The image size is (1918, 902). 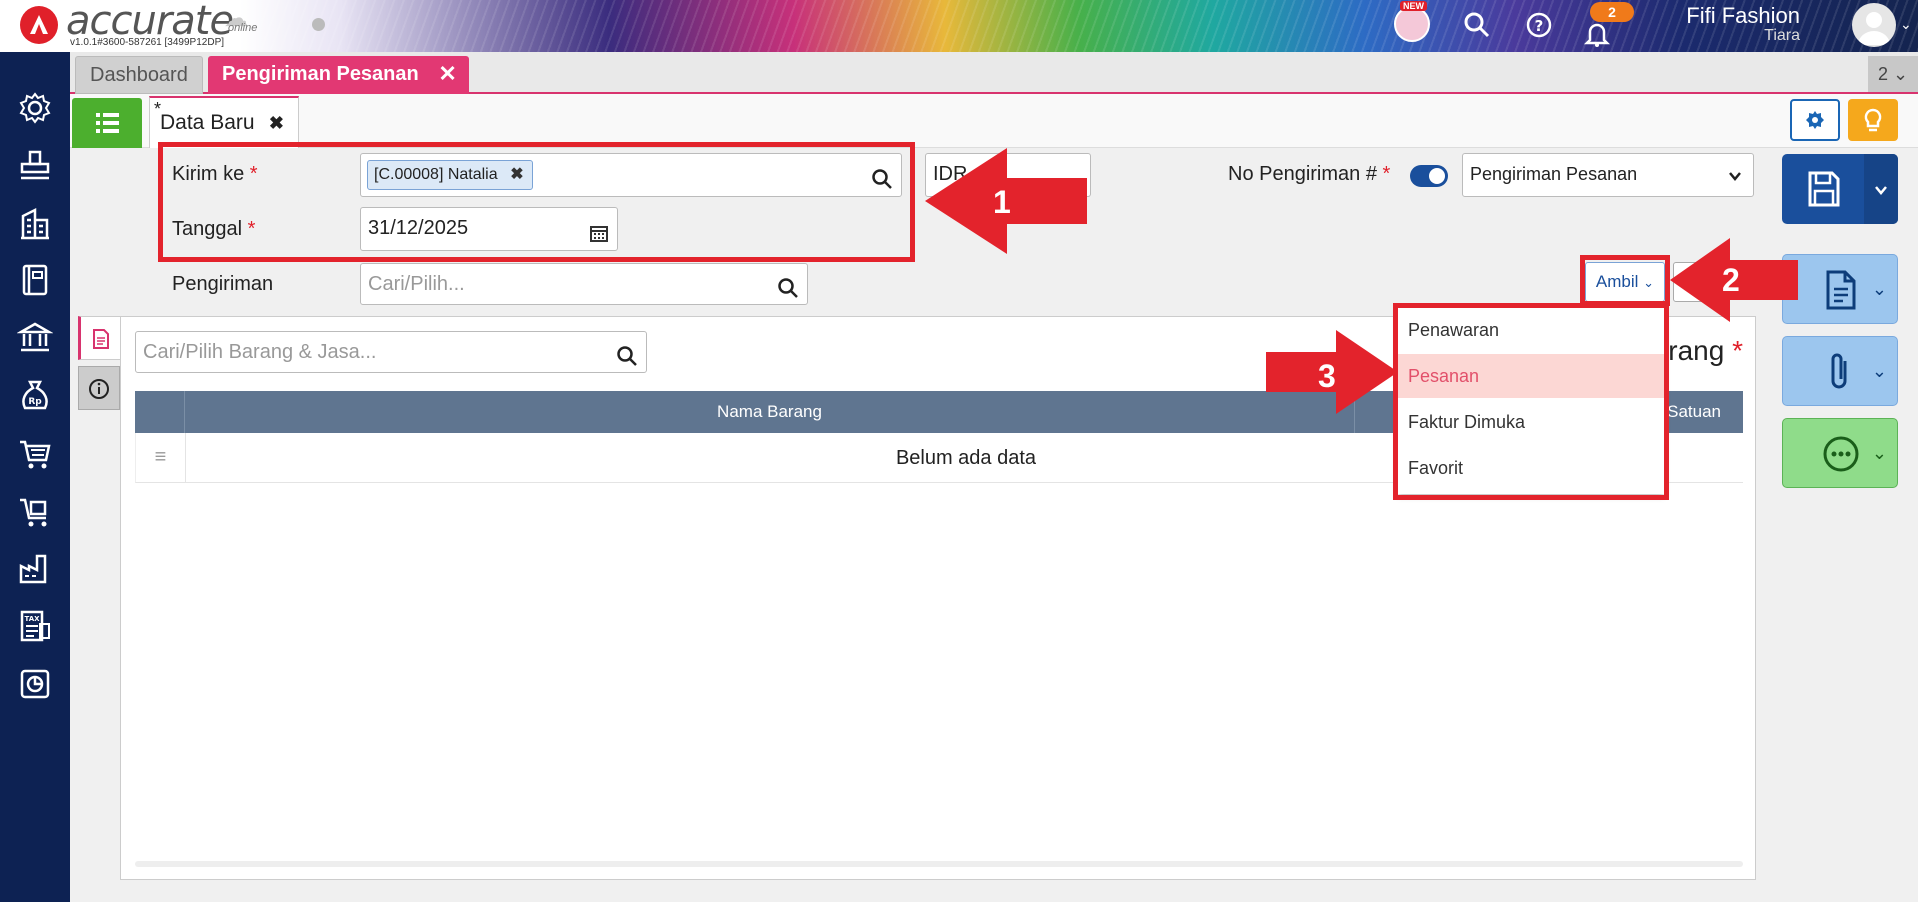 What do you see at coordinates (35, 512) in the screenshot?
I see `cart-box-icon` at bounding box center [35, 512].